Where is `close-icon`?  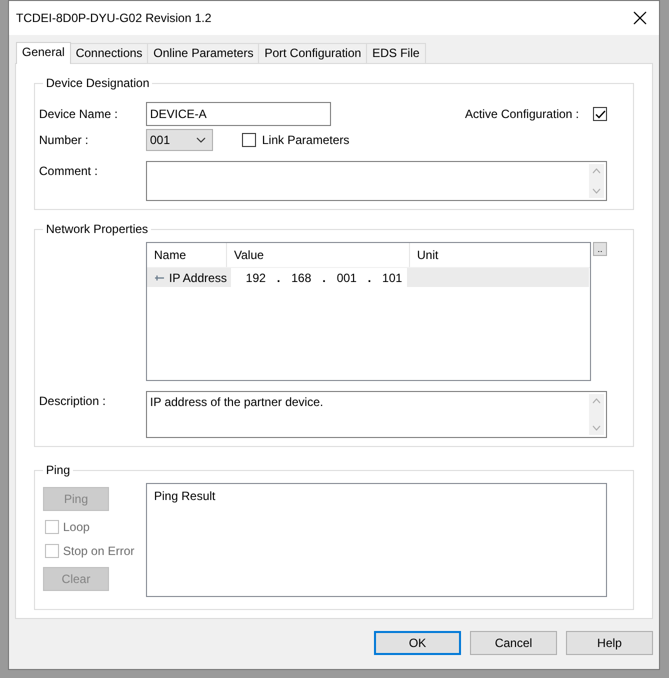 close-icon is located at coordinates (640, 18).